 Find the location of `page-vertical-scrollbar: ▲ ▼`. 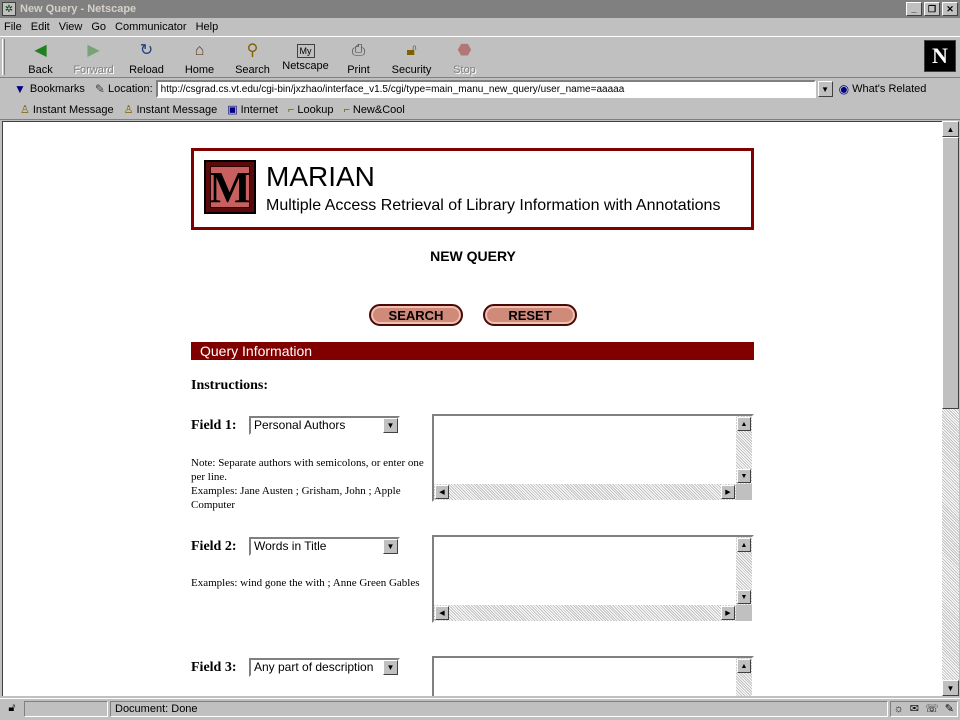

page-vertical-scrollbar: ▲ ▼ is located at coordinates (950, 408).